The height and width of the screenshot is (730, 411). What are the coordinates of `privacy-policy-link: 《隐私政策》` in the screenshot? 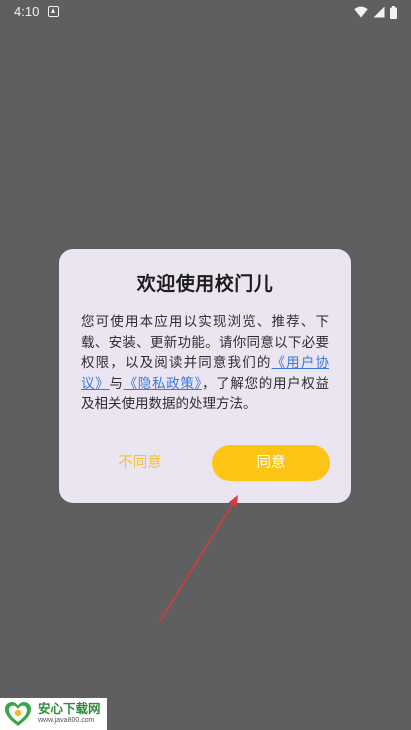 It's located at (163, 384).